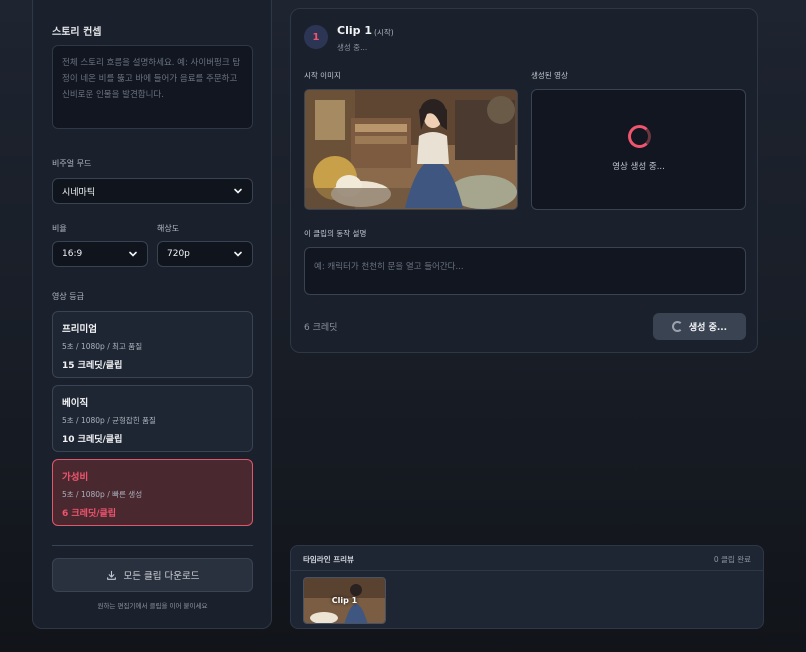  I want to click on thumbnail-label: Clip 1, so click(344, 600).